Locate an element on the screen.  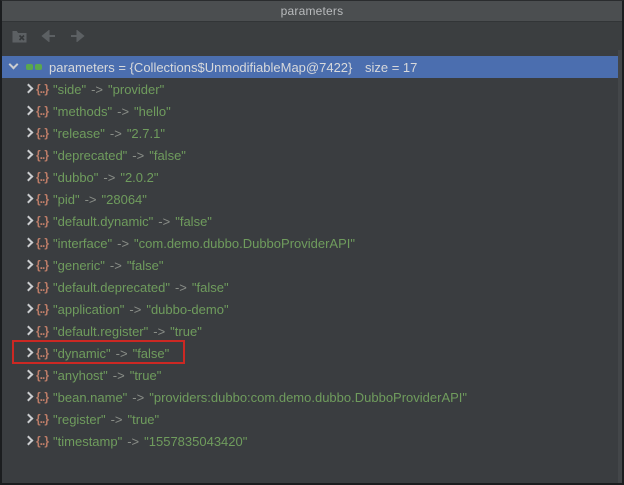
map-entry-text: "anyhost" -> "true" is located at coordinates (107, 375).